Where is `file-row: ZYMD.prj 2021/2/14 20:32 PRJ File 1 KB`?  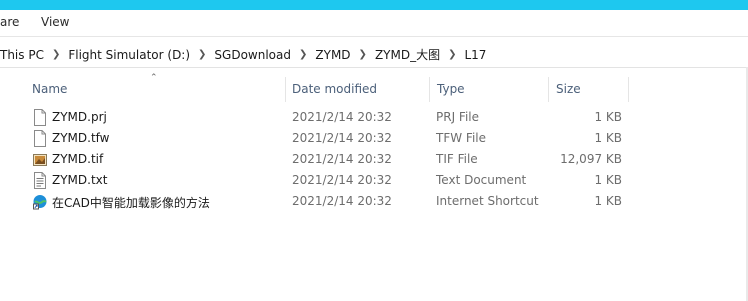
file-row: ZYMD.prj 2021/2/14 20:32 PRJ File 1 KB is located at coordinates (374, 117).